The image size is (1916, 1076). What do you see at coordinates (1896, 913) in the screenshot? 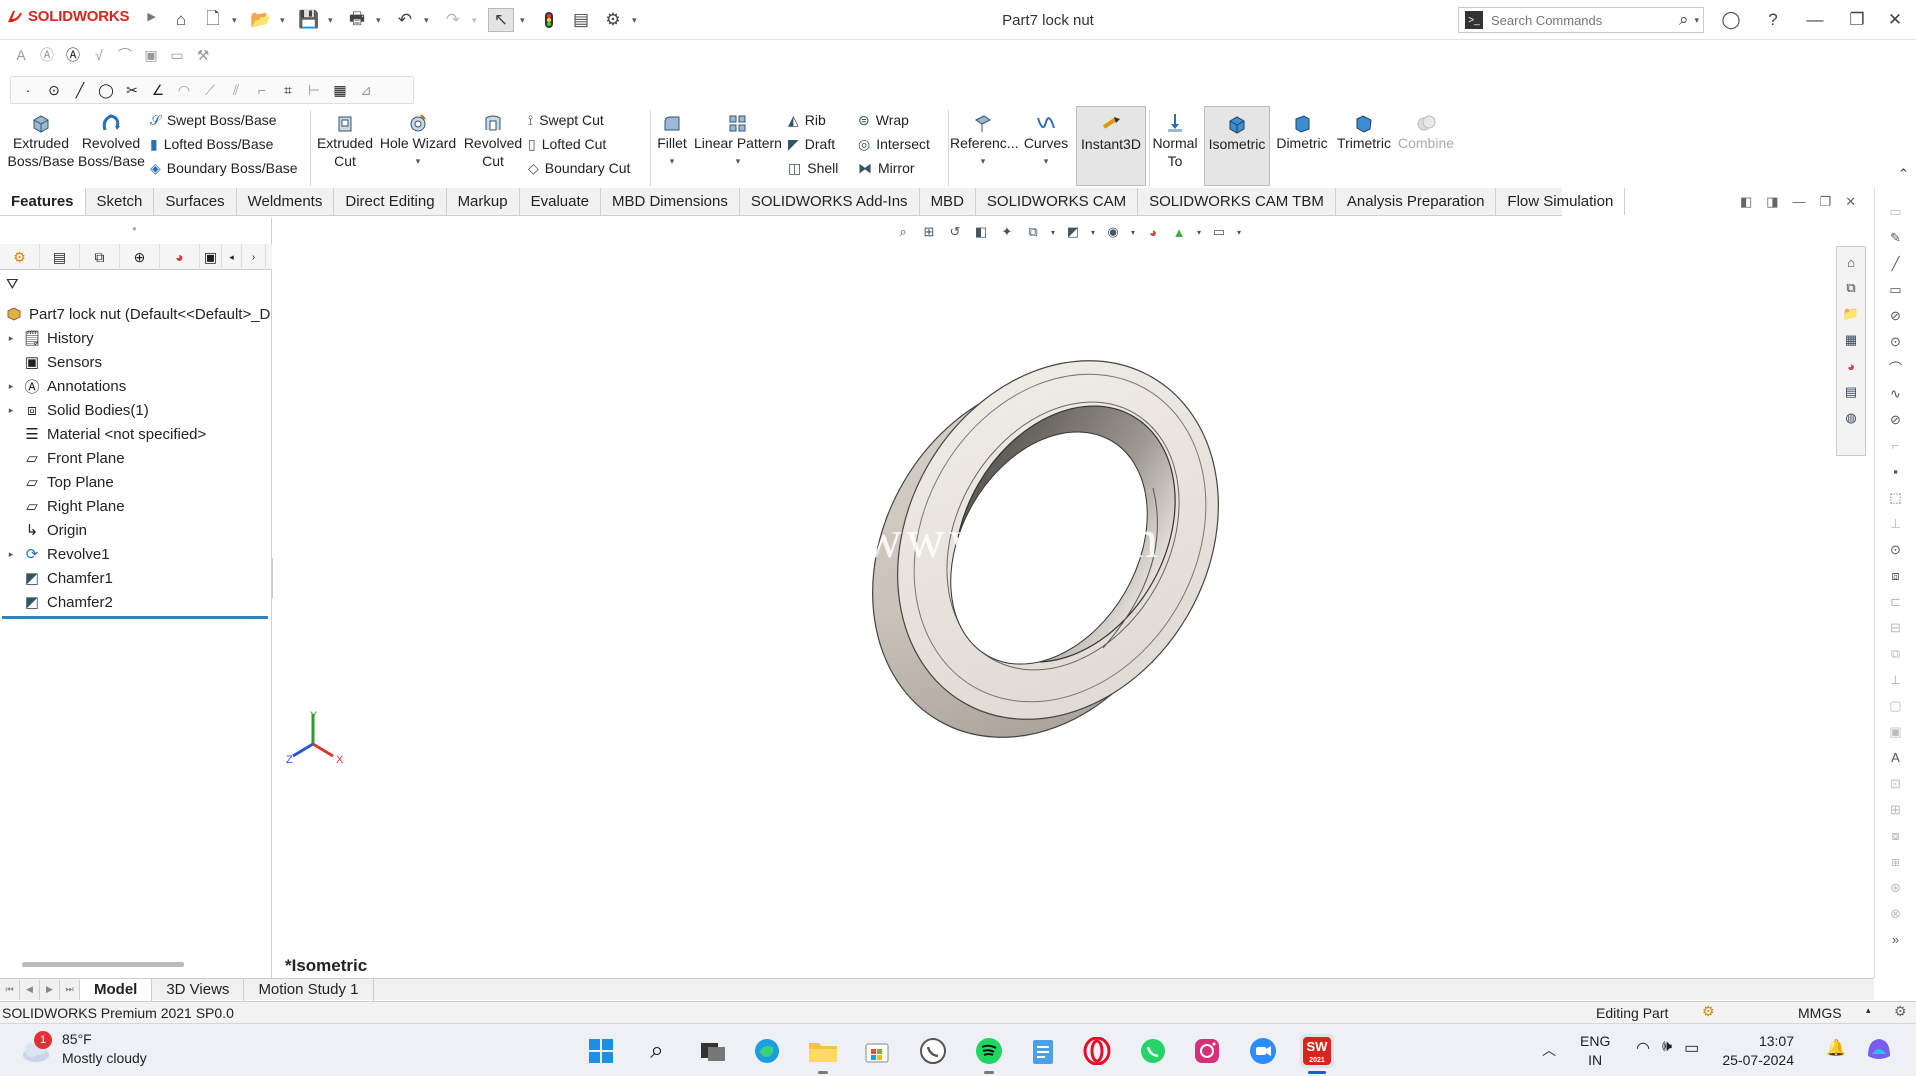
I see `sketch-display-icon: ⊗` at bounding box center [1896, 913].